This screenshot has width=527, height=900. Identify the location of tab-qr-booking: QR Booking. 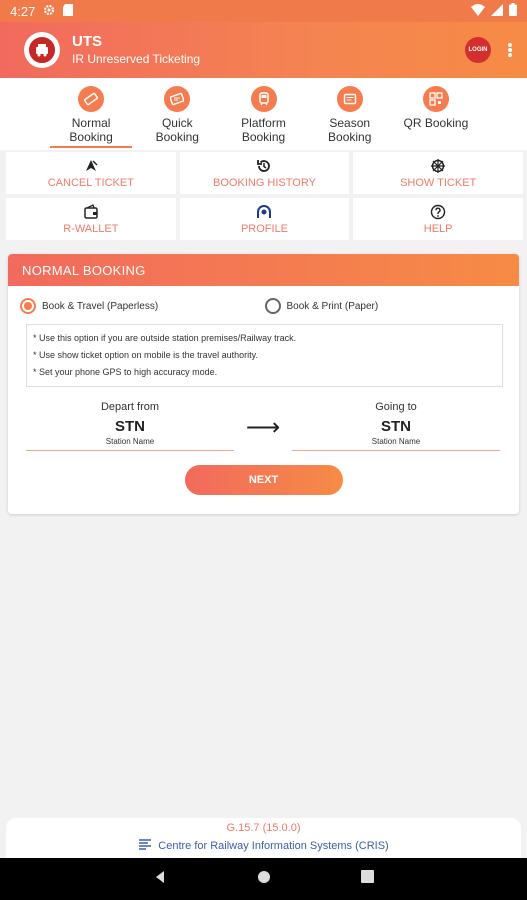
(436, 114).